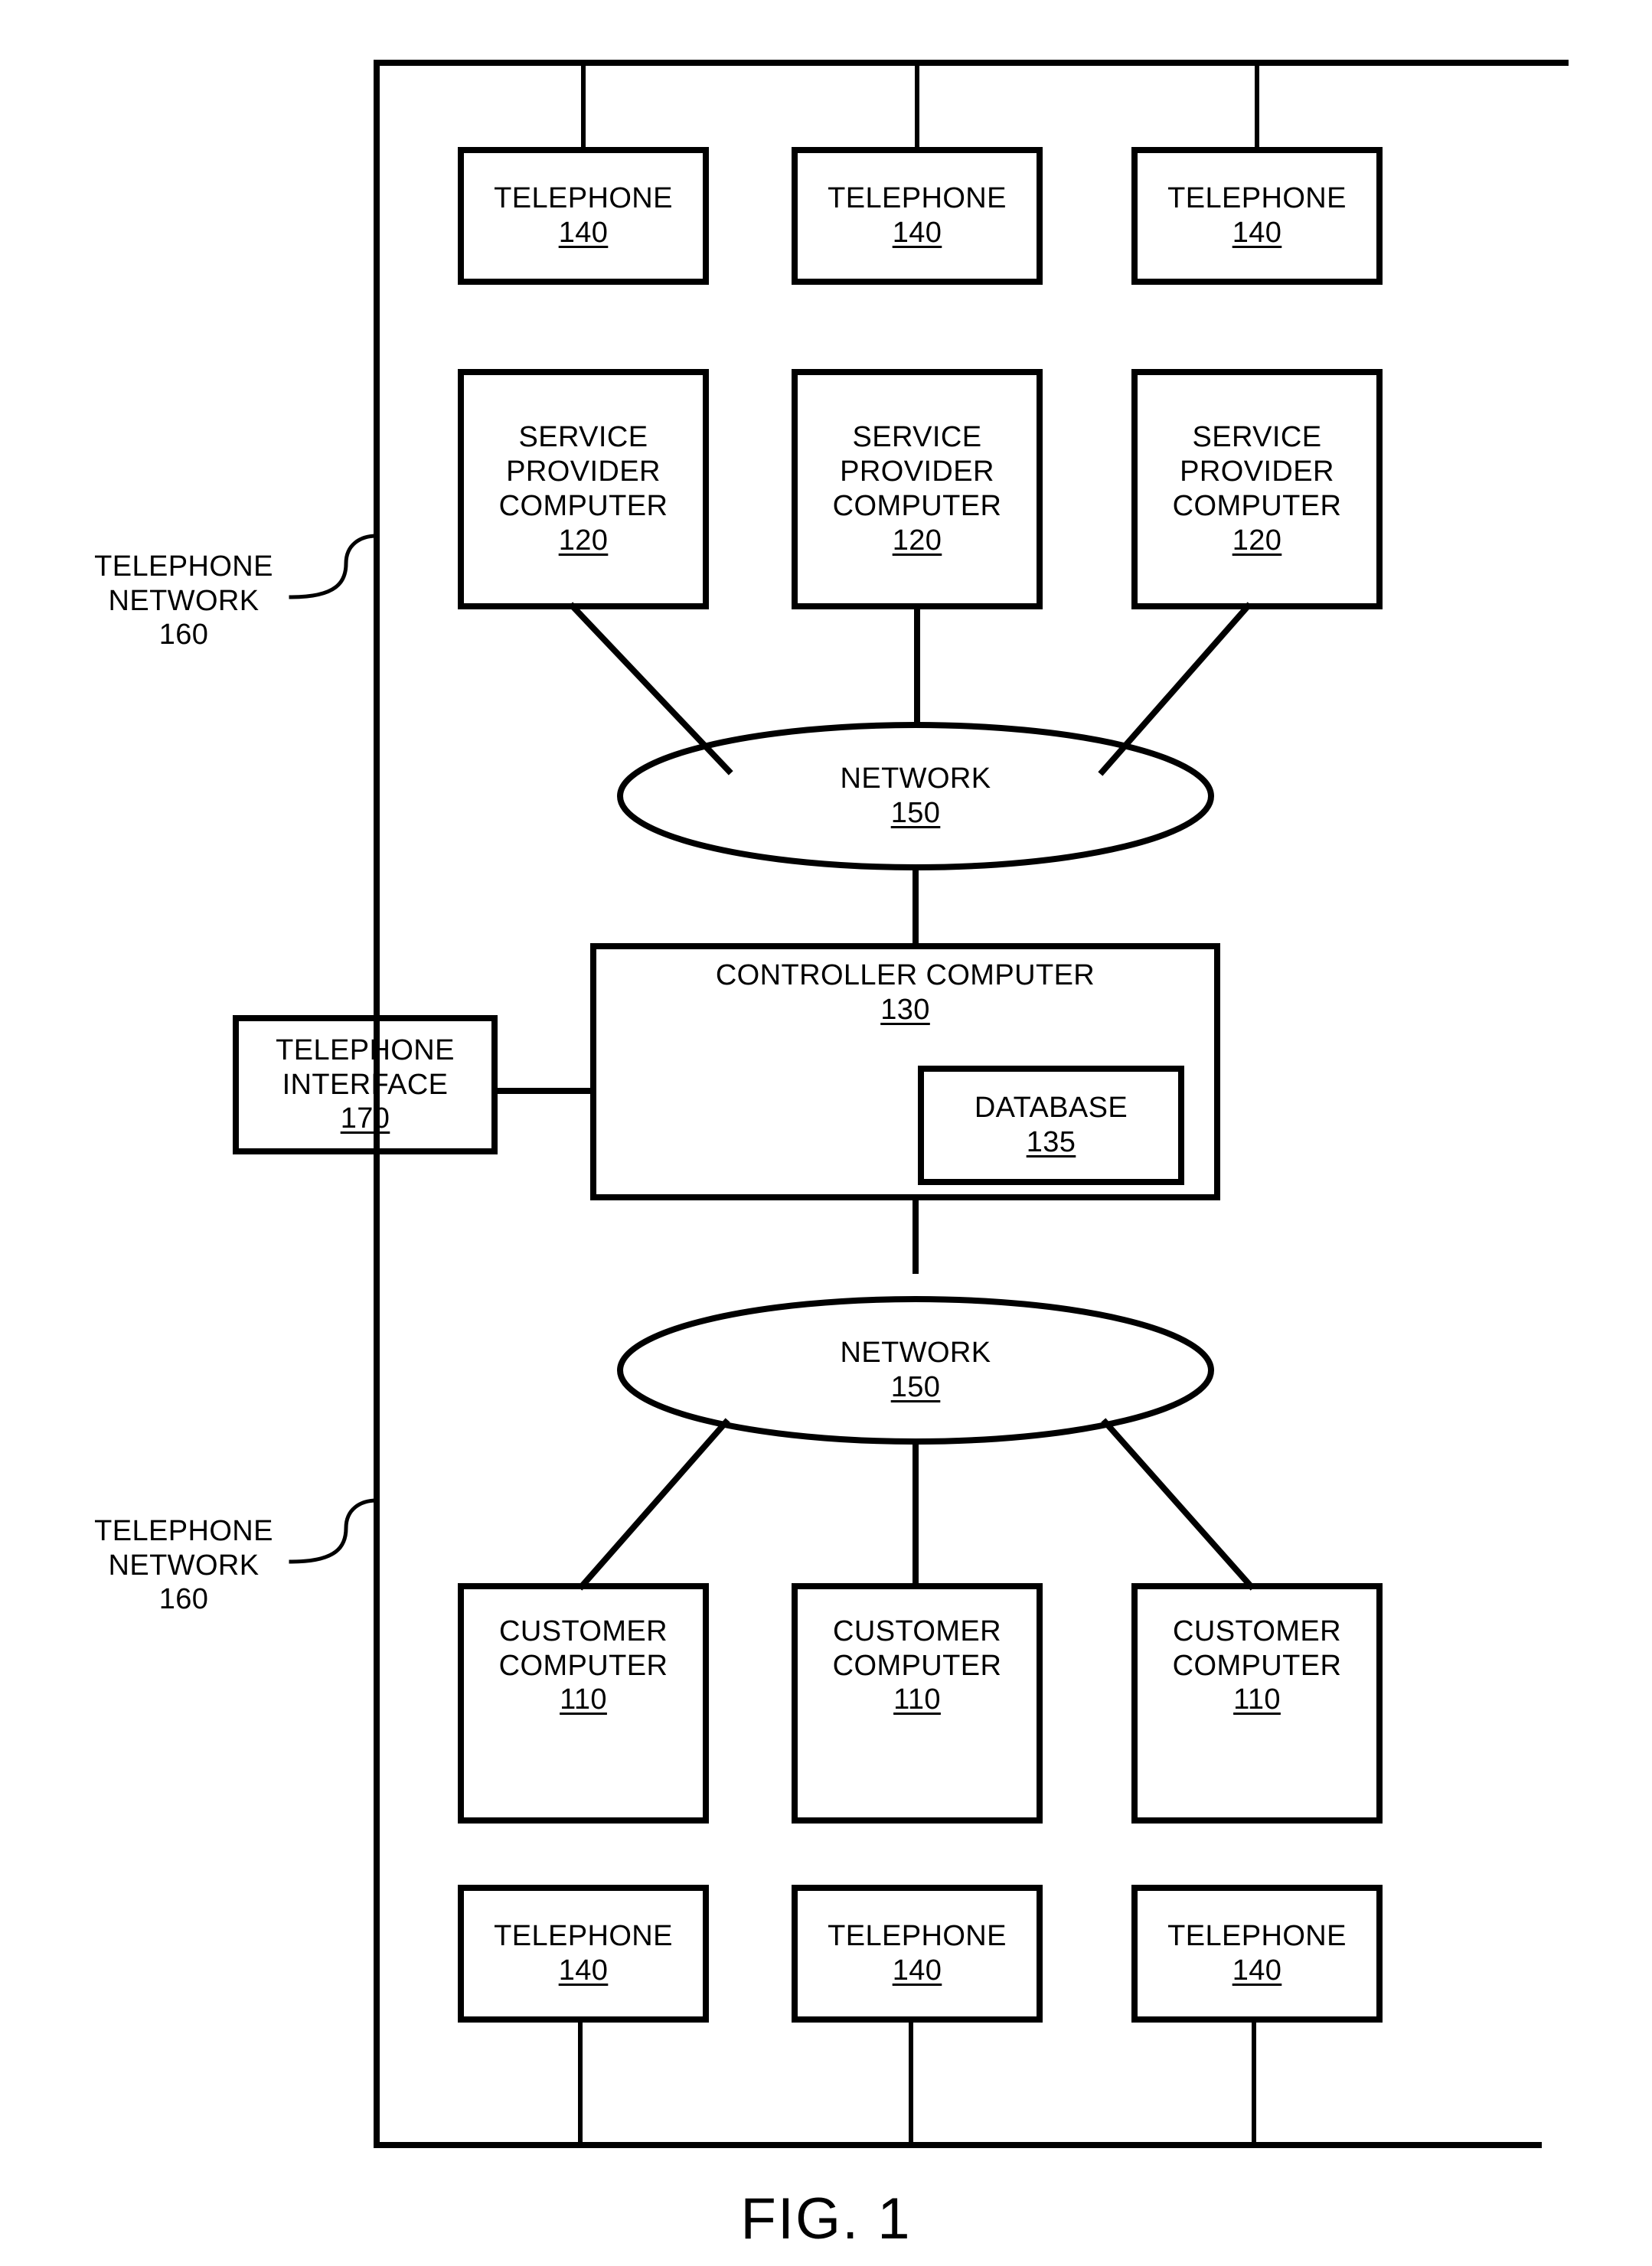  Describe the element at coordinates (1051, 1125) in the screenshot. I see `database-box` at that location.